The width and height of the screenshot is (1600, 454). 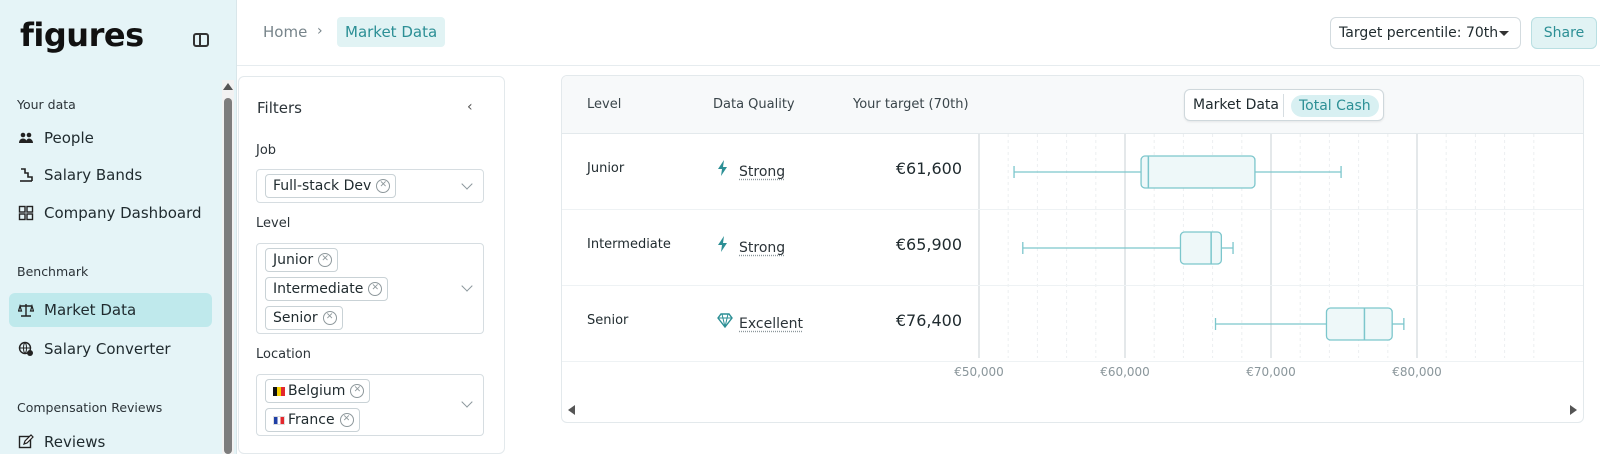 What do you see at coordinates (1072, 324) in the screenshot?
I see `table-row: Senior Excellent €76,400` at bounding box center [1072, 324].